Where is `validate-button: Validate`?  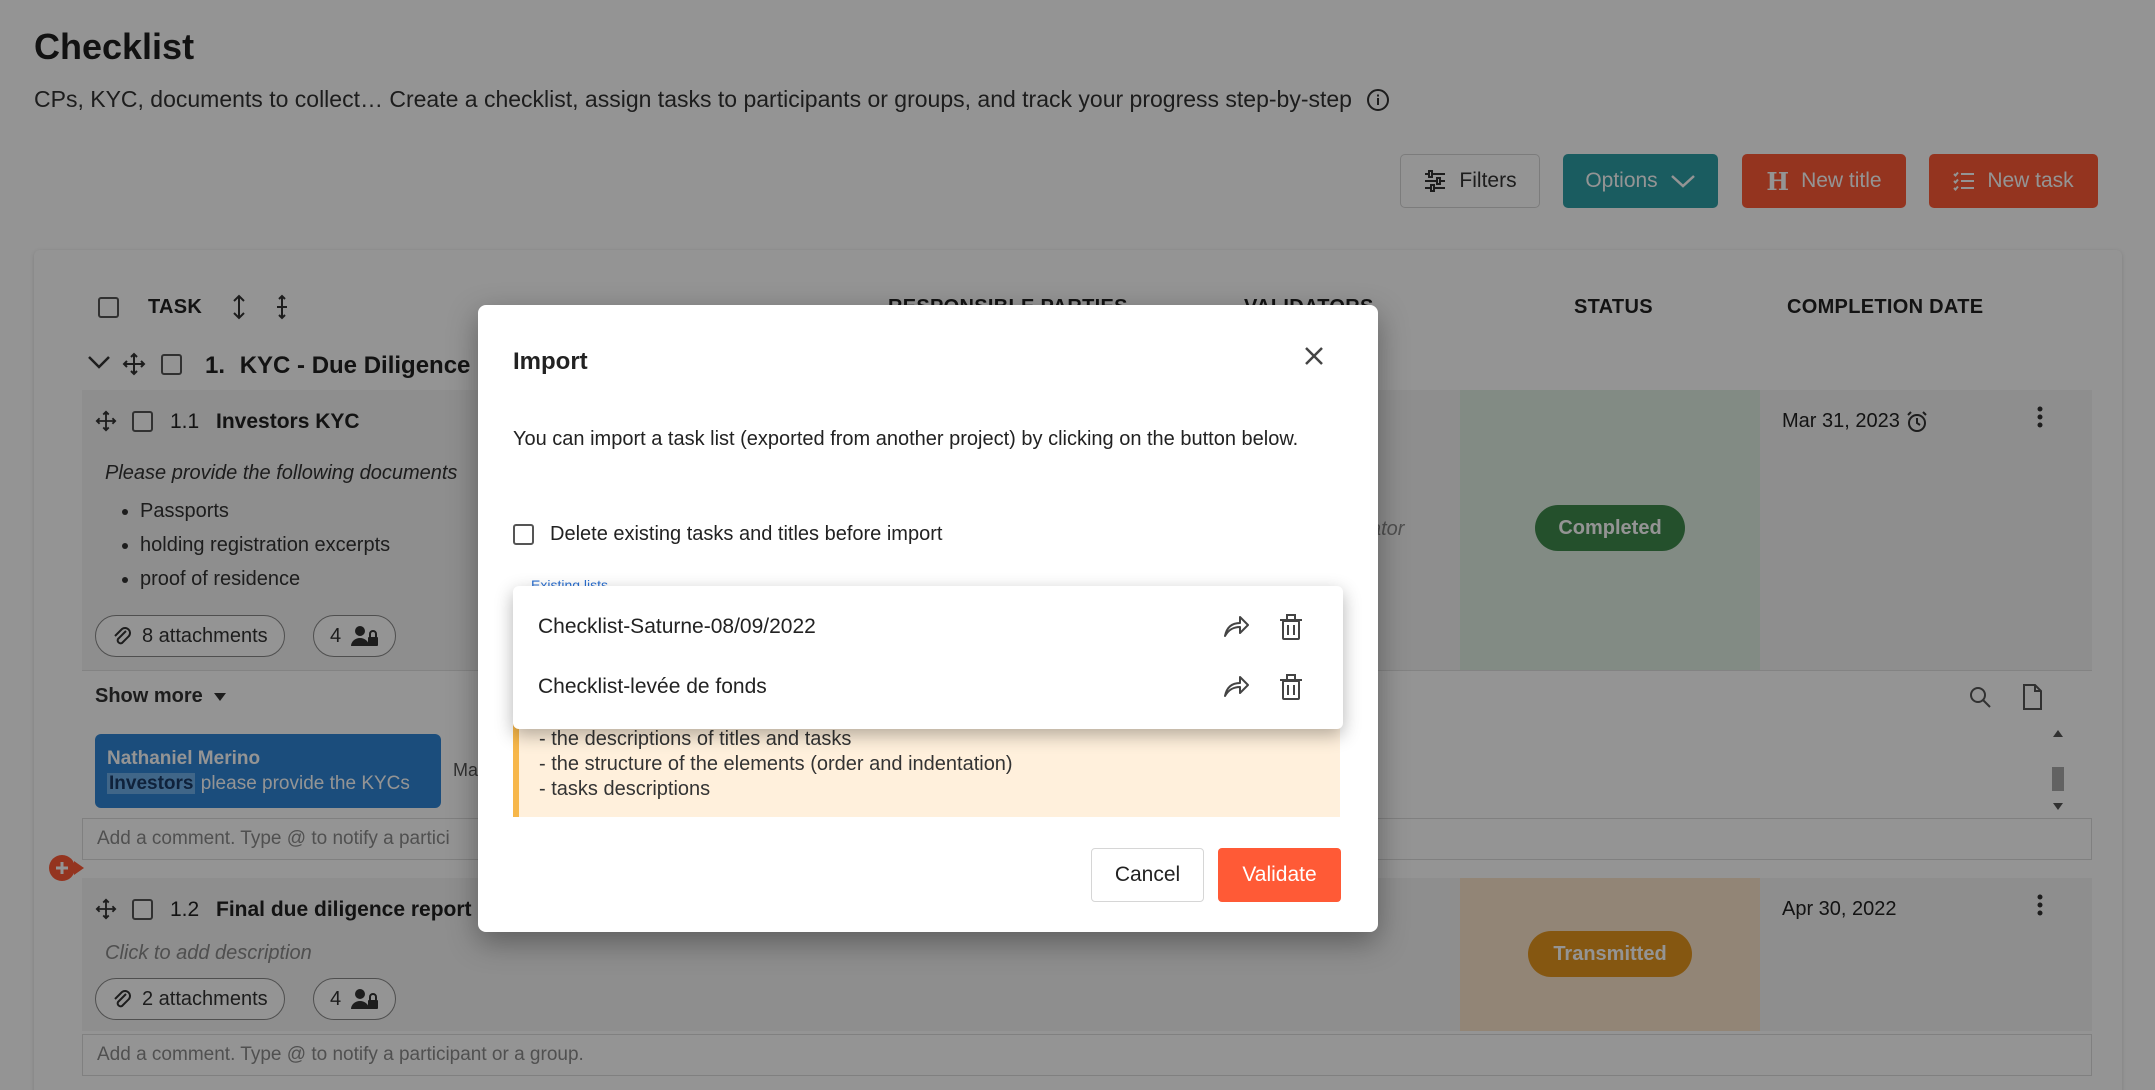 validate-button: Validate is located at coordinates (1279, 875).